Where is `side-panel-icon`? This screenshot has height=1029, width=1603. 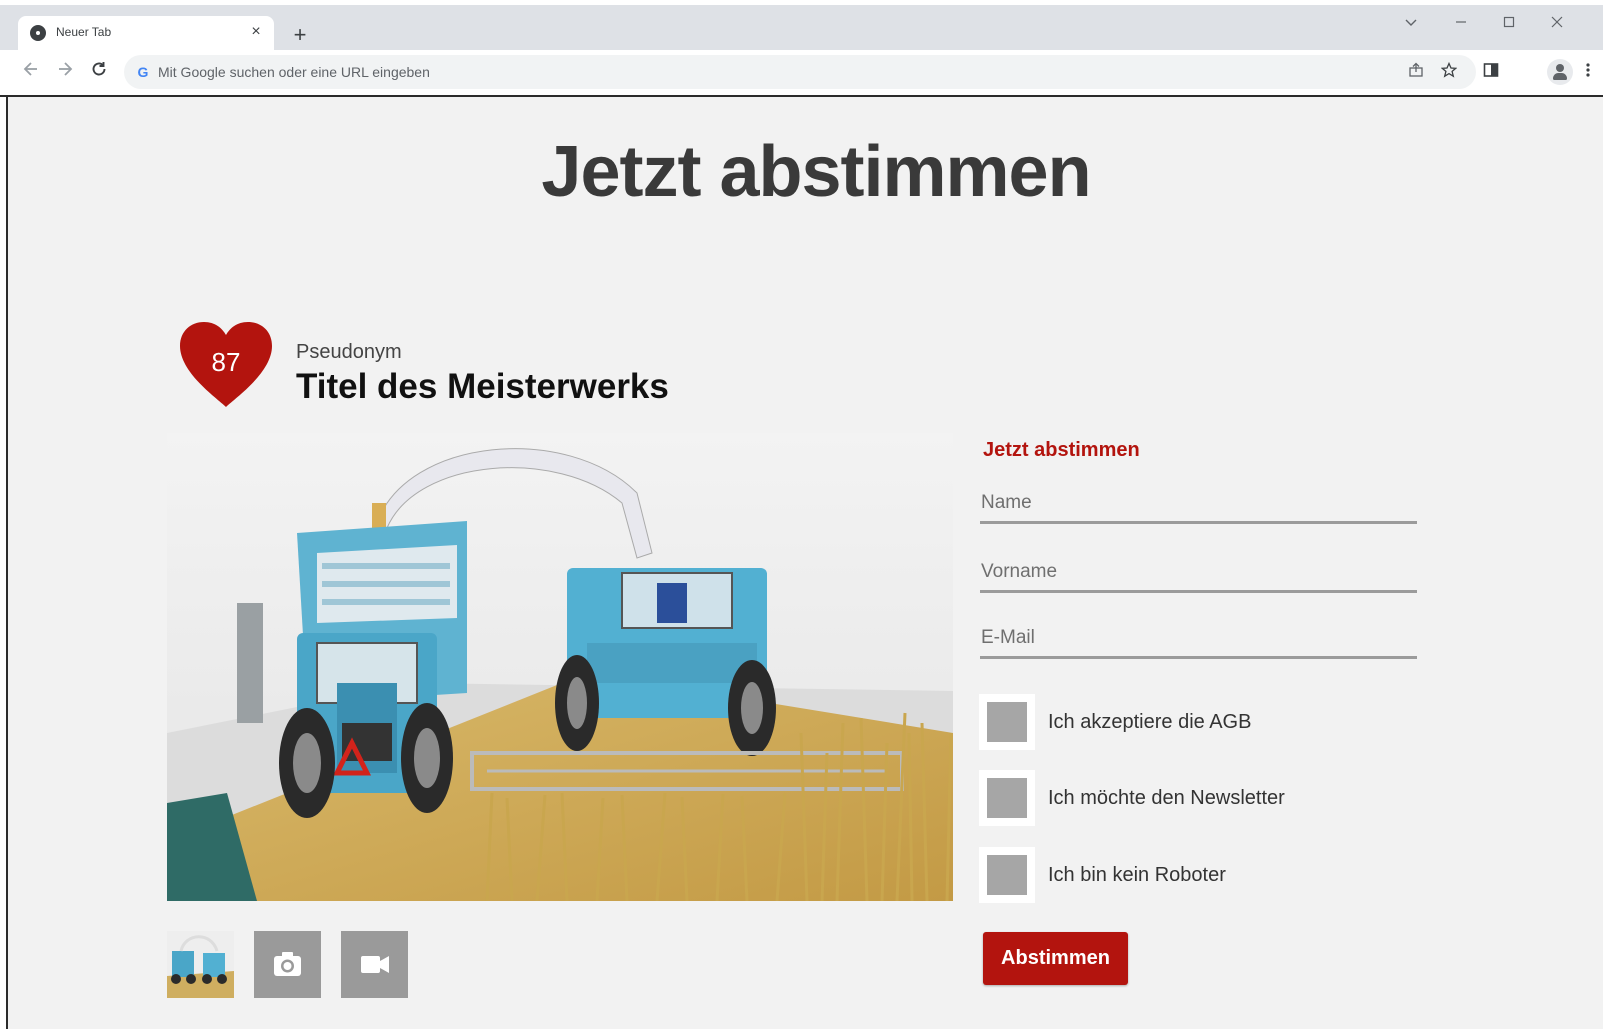
side-panel-icon is located at coordinates (1491, 73).